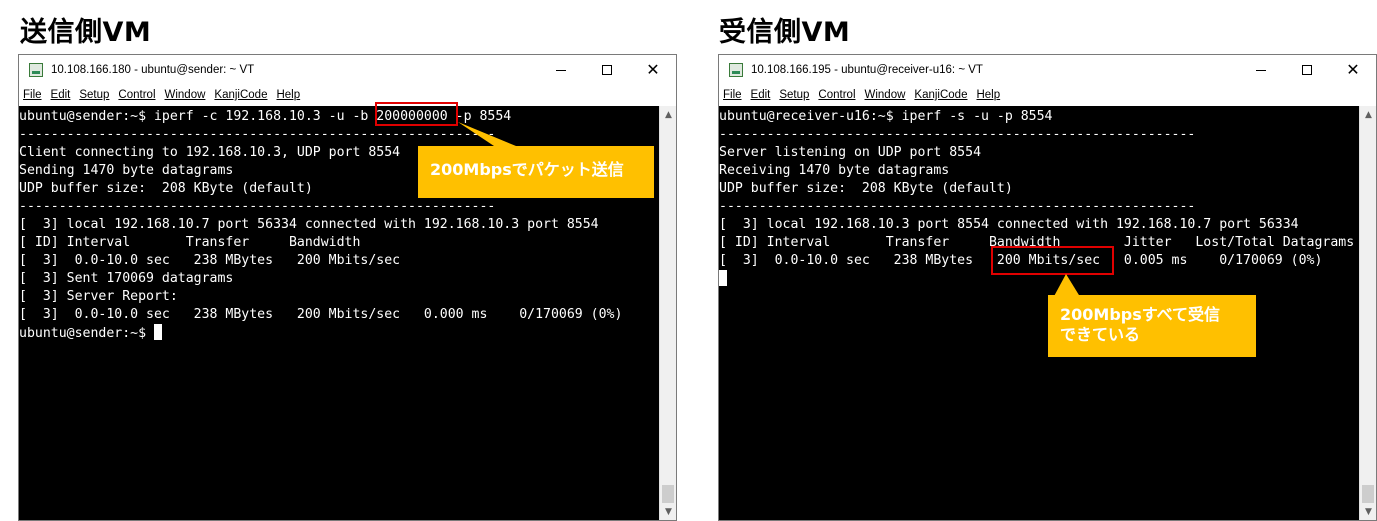  What do you see at coordinates (86, 32) in the screenshot?
I see `sender-heading: 送信側VM` at bounding box center [86, 32].